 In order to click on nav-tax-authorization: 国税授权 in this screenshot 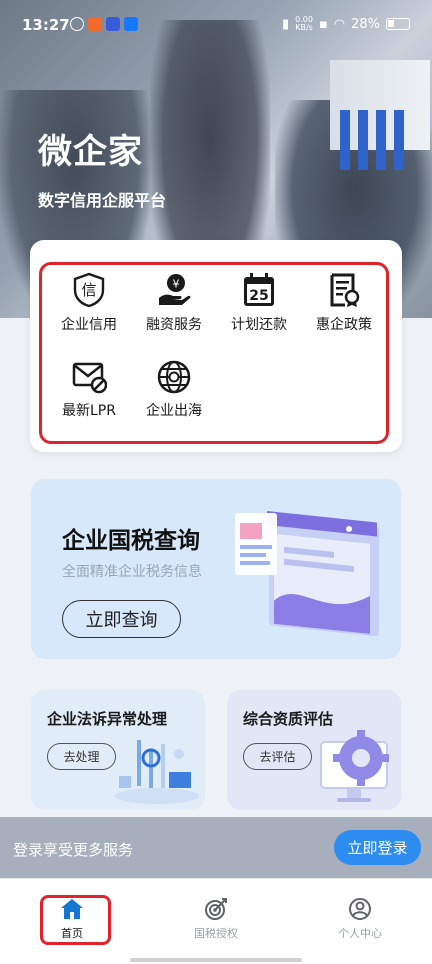, I will do `click(216, 919)`.